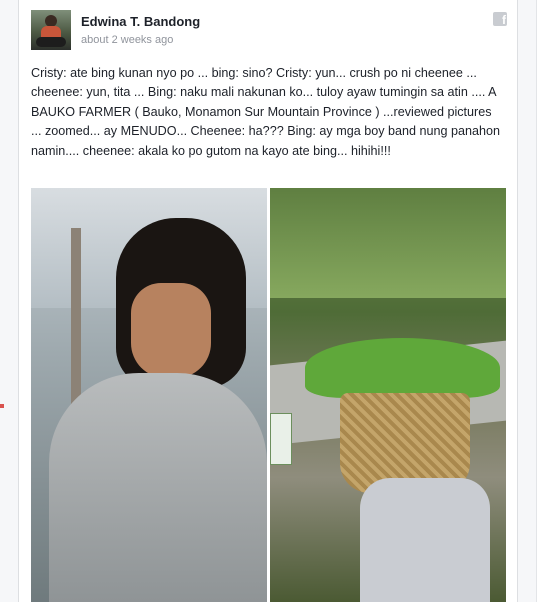  Describe the element at coordinates (51, 42) in the screenshot. I see `avatar-motorbike` at that location.